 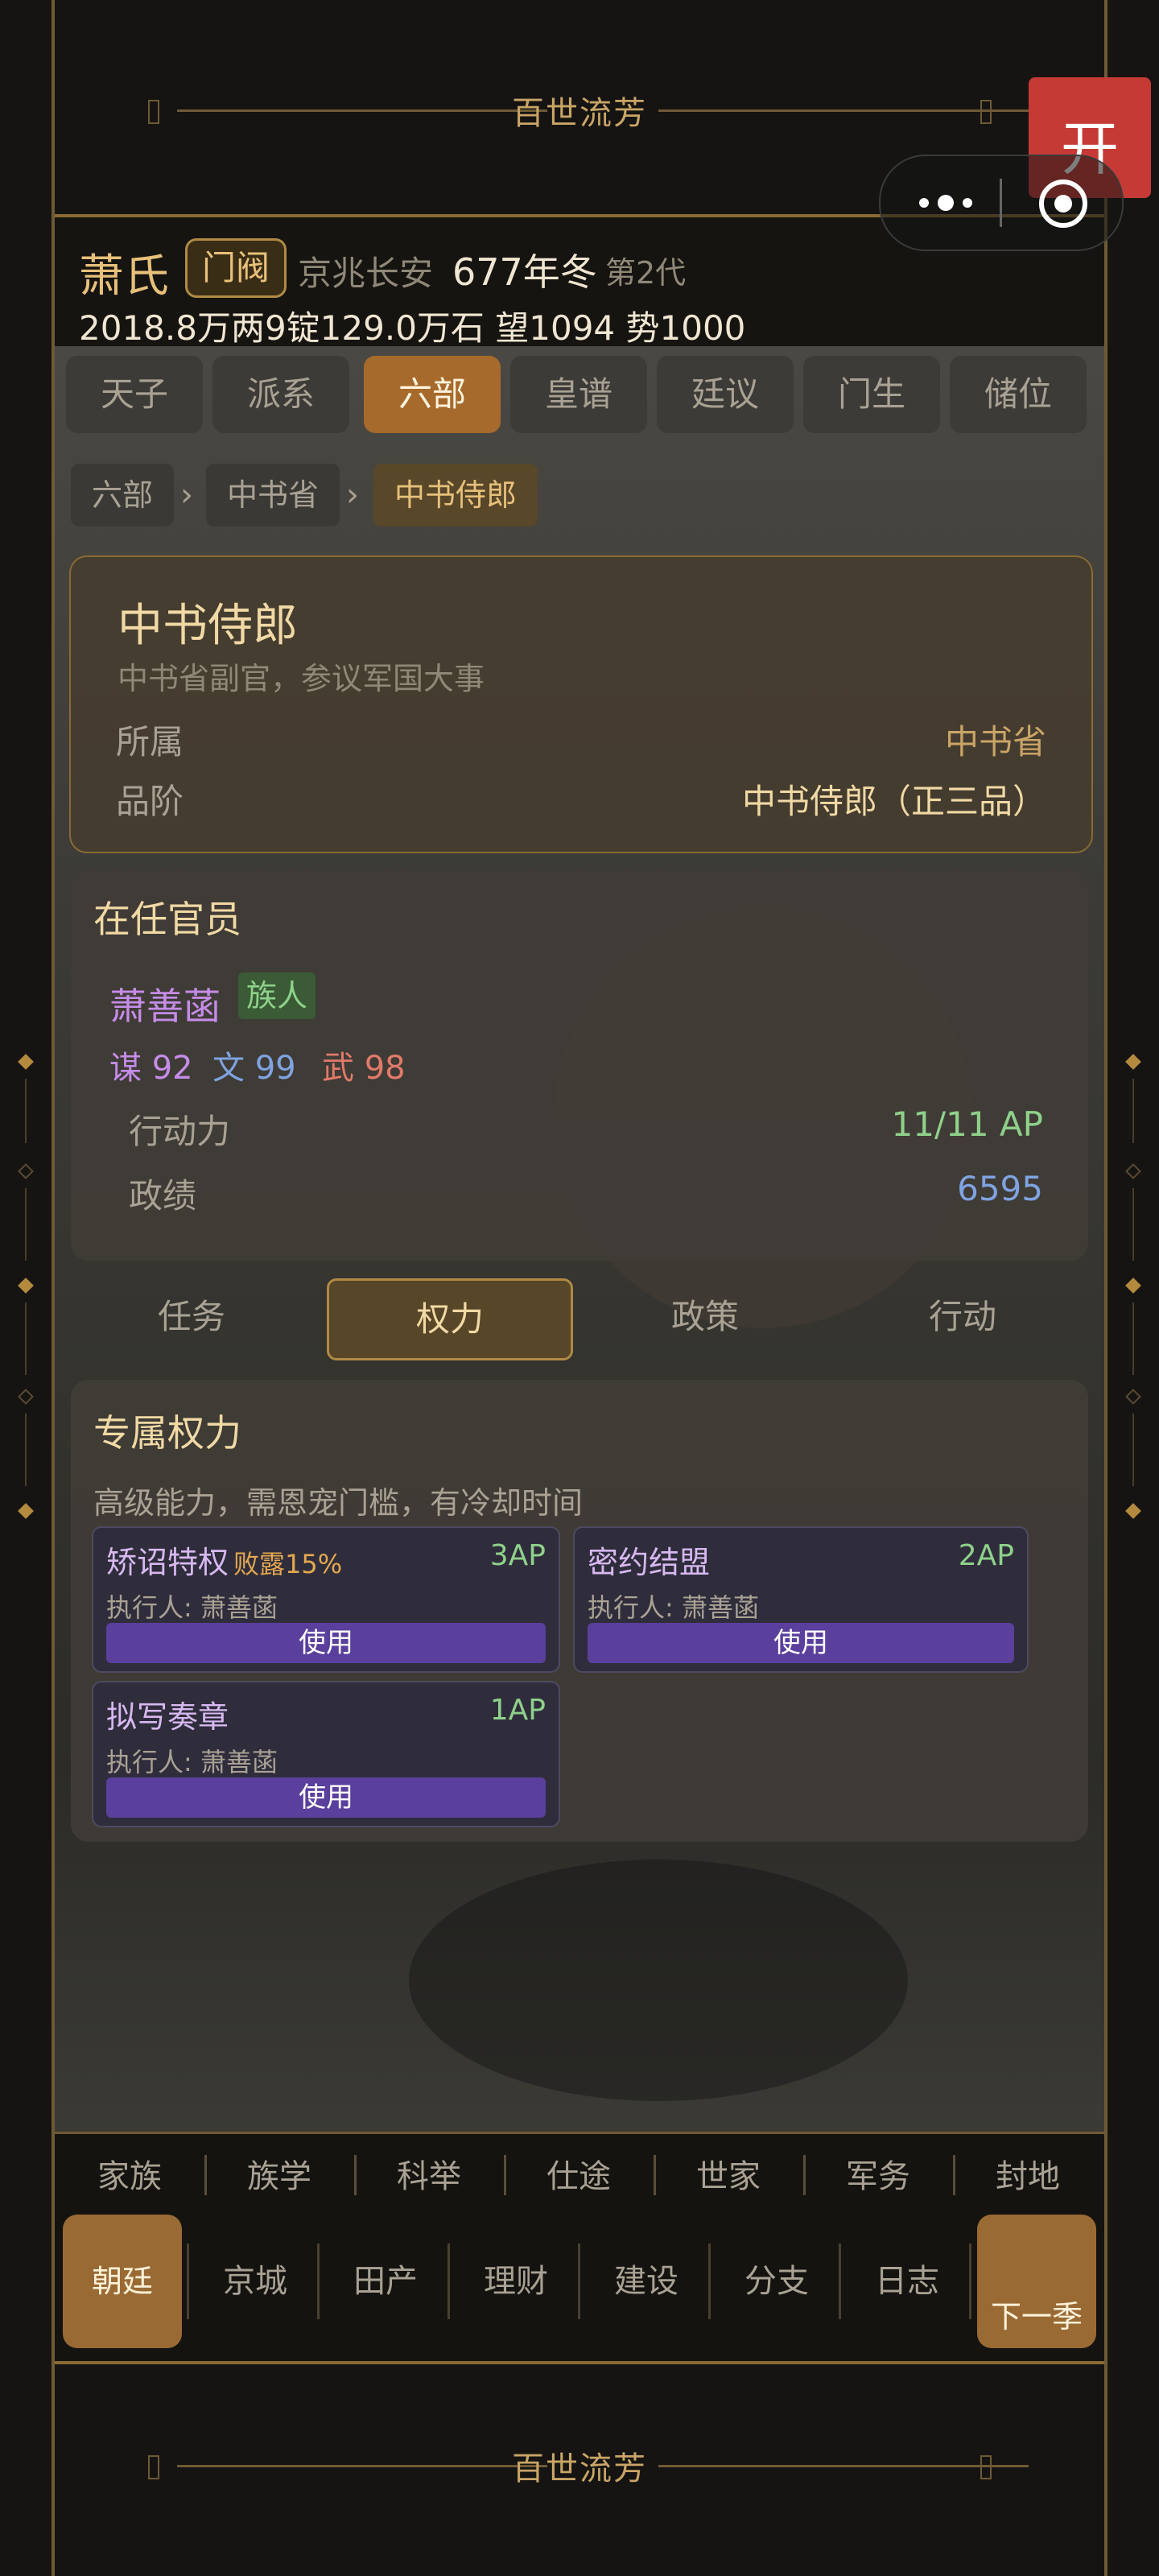 I want to click on clan-location: 京兆长安, so click(x=366, y=273).